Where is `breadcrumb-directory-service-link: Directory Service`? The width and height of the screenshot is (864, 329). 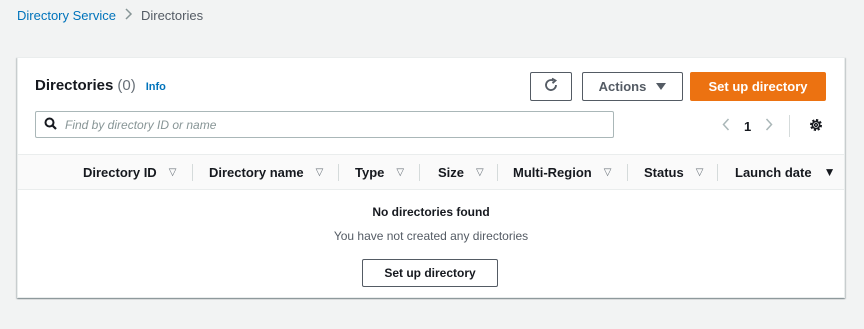 breadcrumb-directory-service-link: Directory Service is located at coordinates (66, 15).